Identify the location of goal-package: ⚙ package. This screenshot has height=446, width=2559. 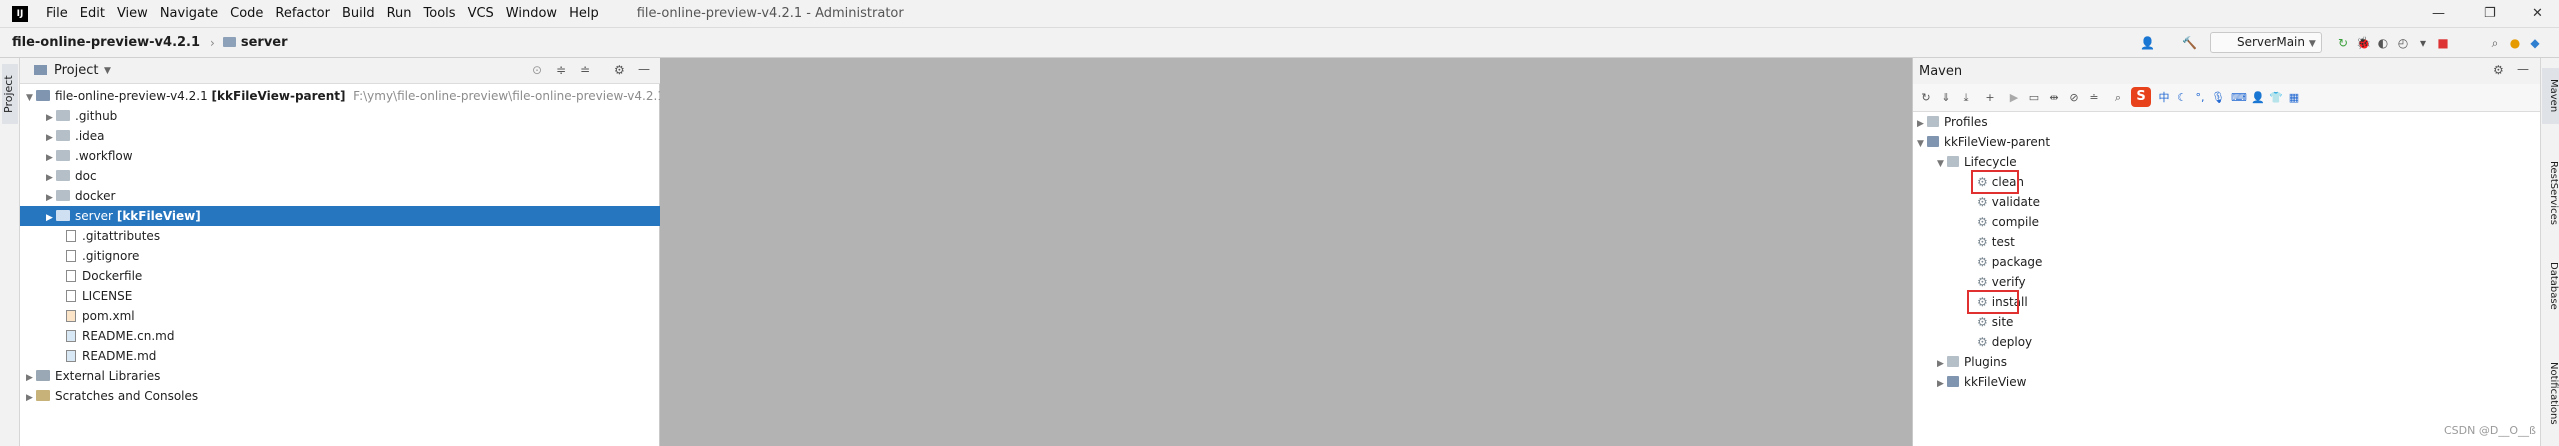
(2009, 262).